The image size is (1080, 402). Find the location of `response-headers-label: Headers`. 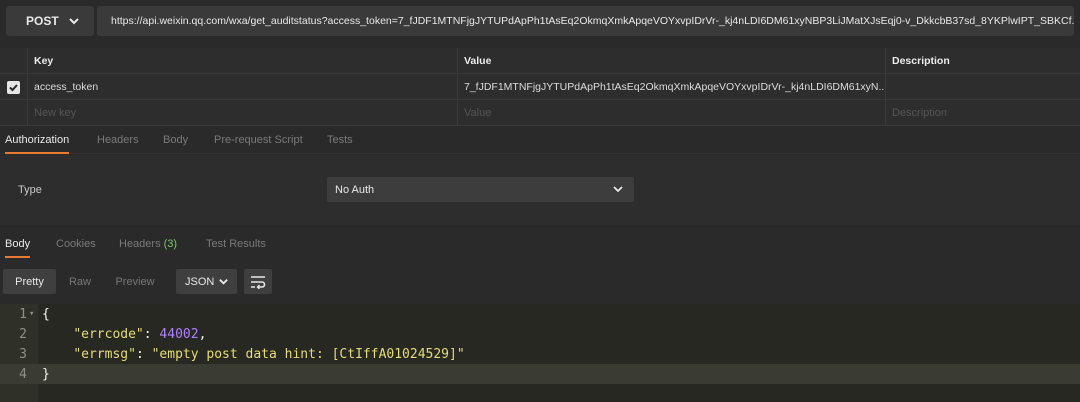

response-headers-label: Headers is located at coordinates (140, 244).